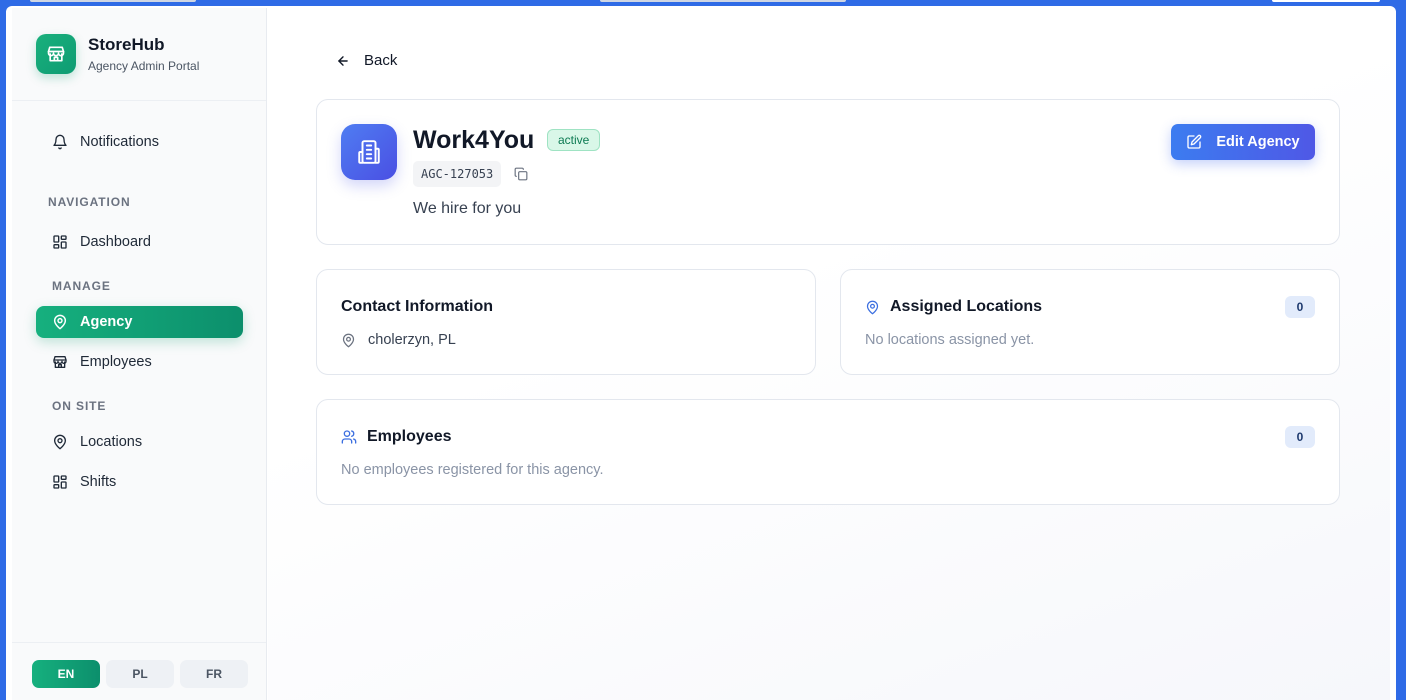 This screenshot has width=1406, height=700. I want to click on employees-empty-text: No employees registered for this agency., so click(472, 470).